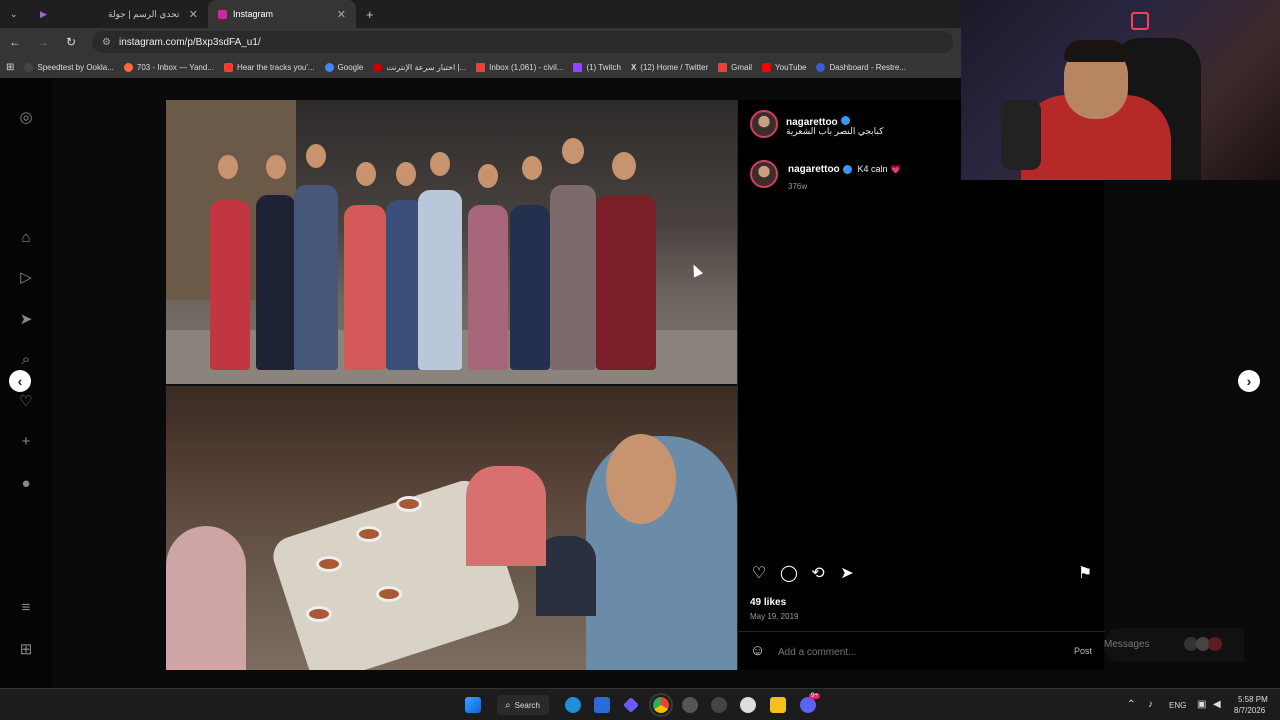 This screenshot has height=720, width=1280. Describe the element at coordinates (26, 484) in the screenshot. I see `profile-avatar-icon: ●` at that location.